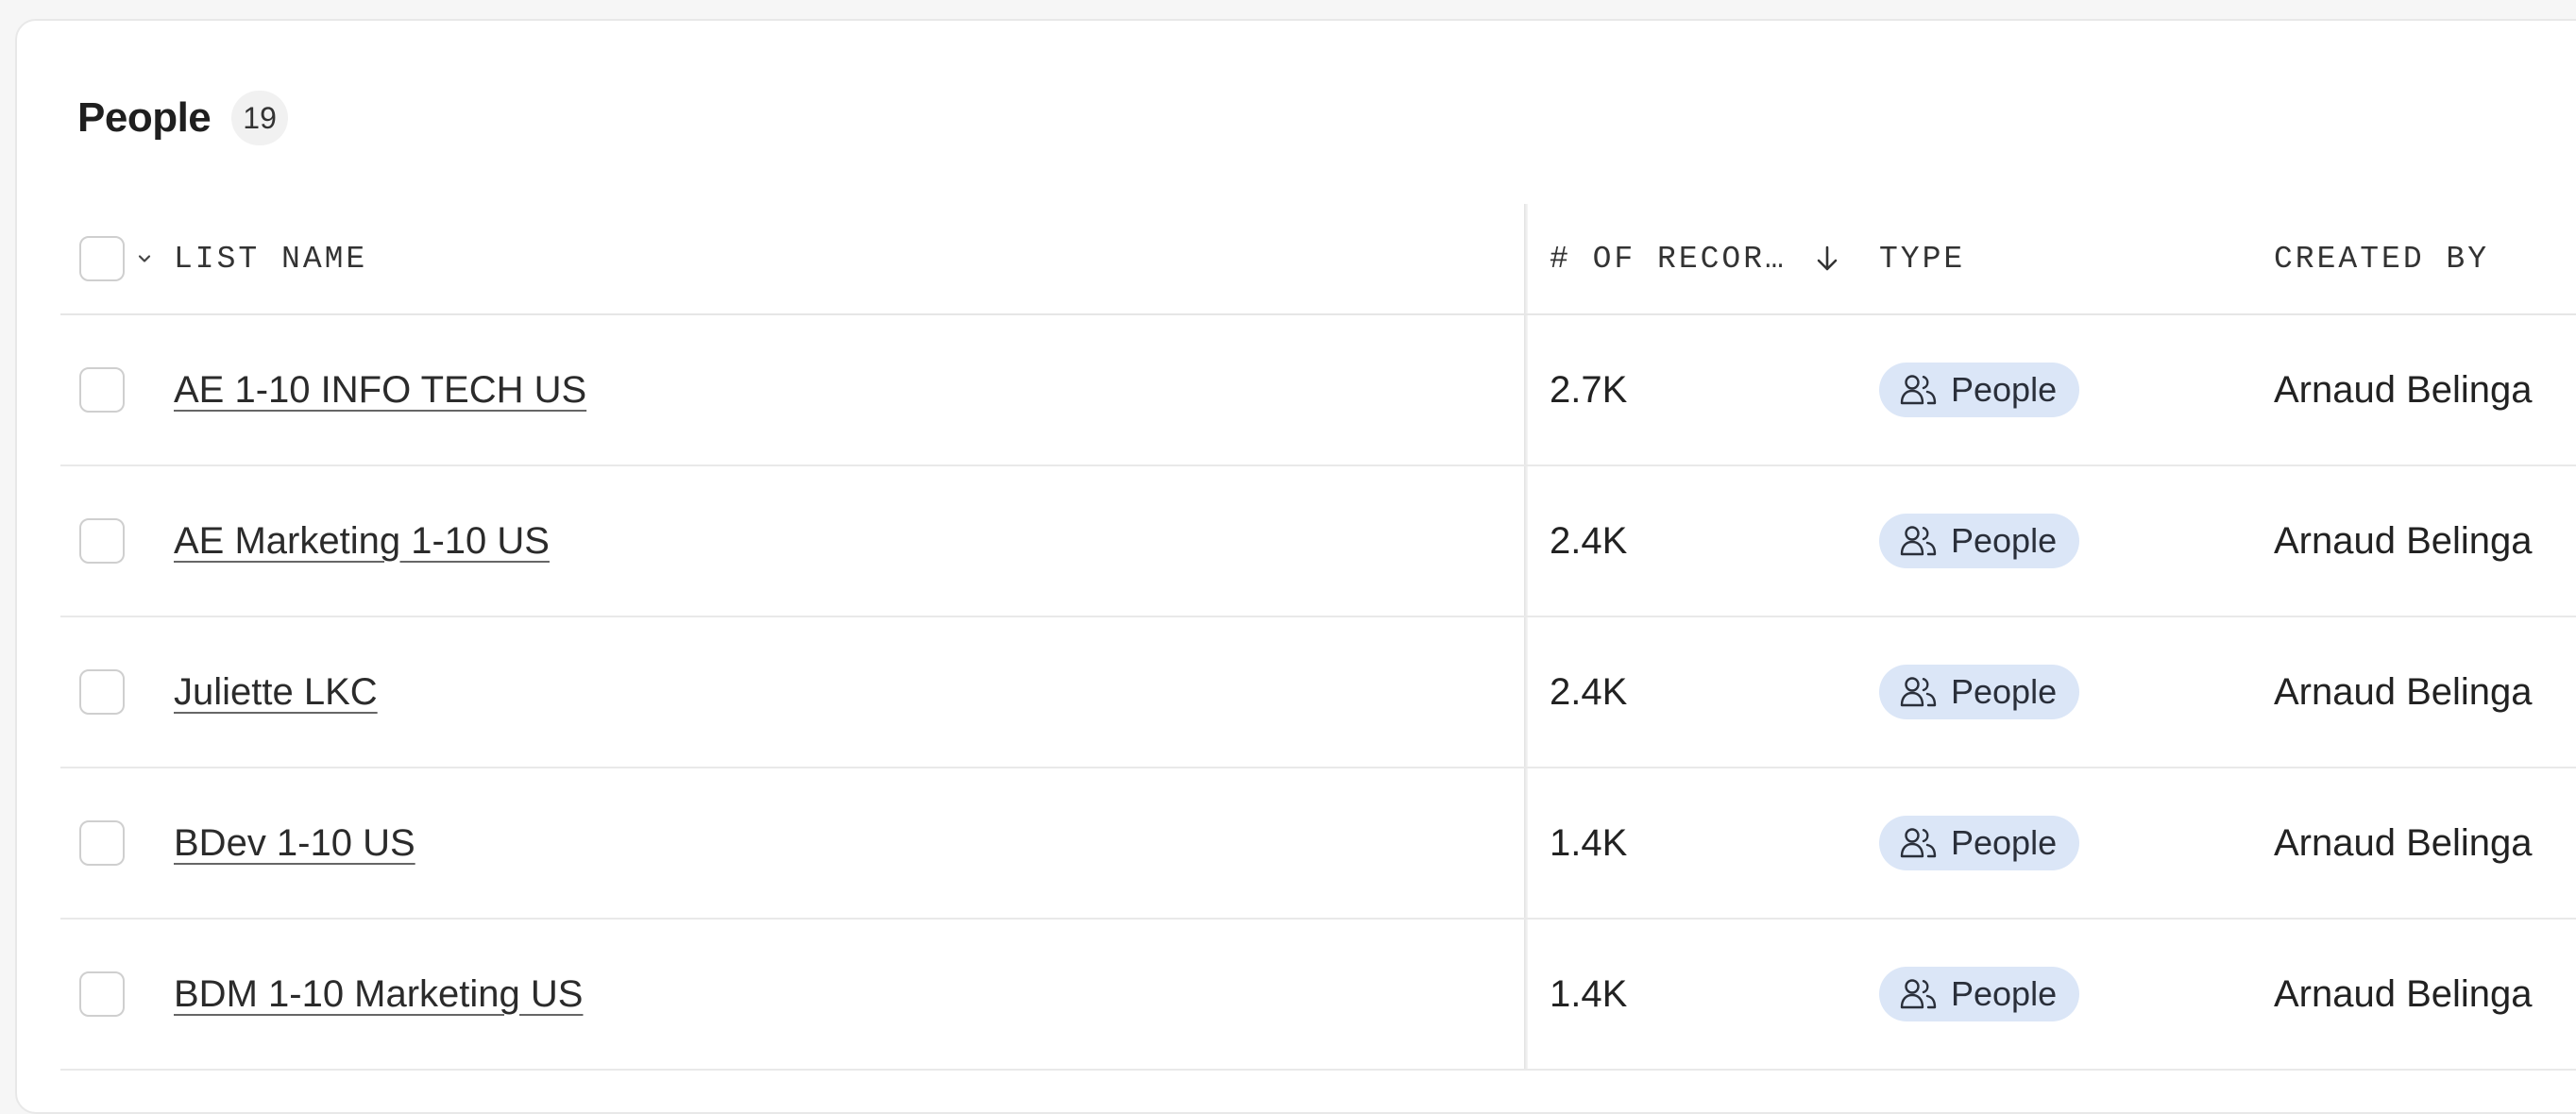 This screenshot has width=2576, height=1114. Describe the element at coordinates (271, 259) in the screenshot. I see `column-label-list-name: LIST NAME` at that location.